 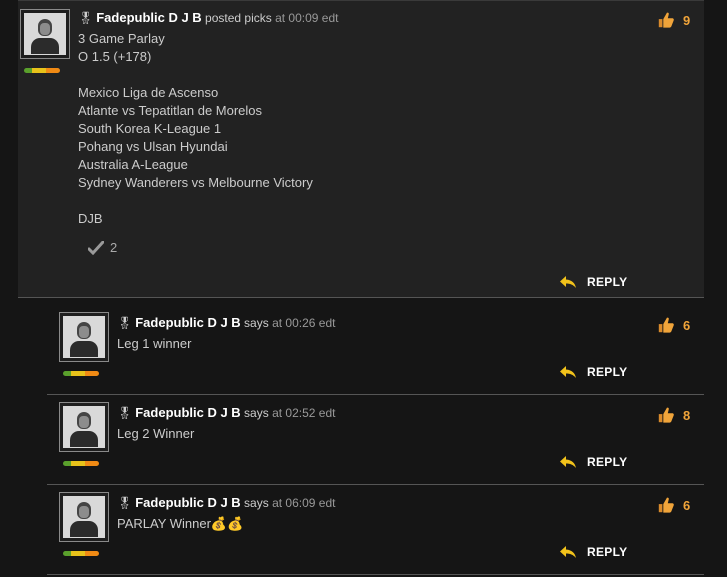 I want to click on post-line: Mexico Liga de Ascenso, so click(x=148, y=92).